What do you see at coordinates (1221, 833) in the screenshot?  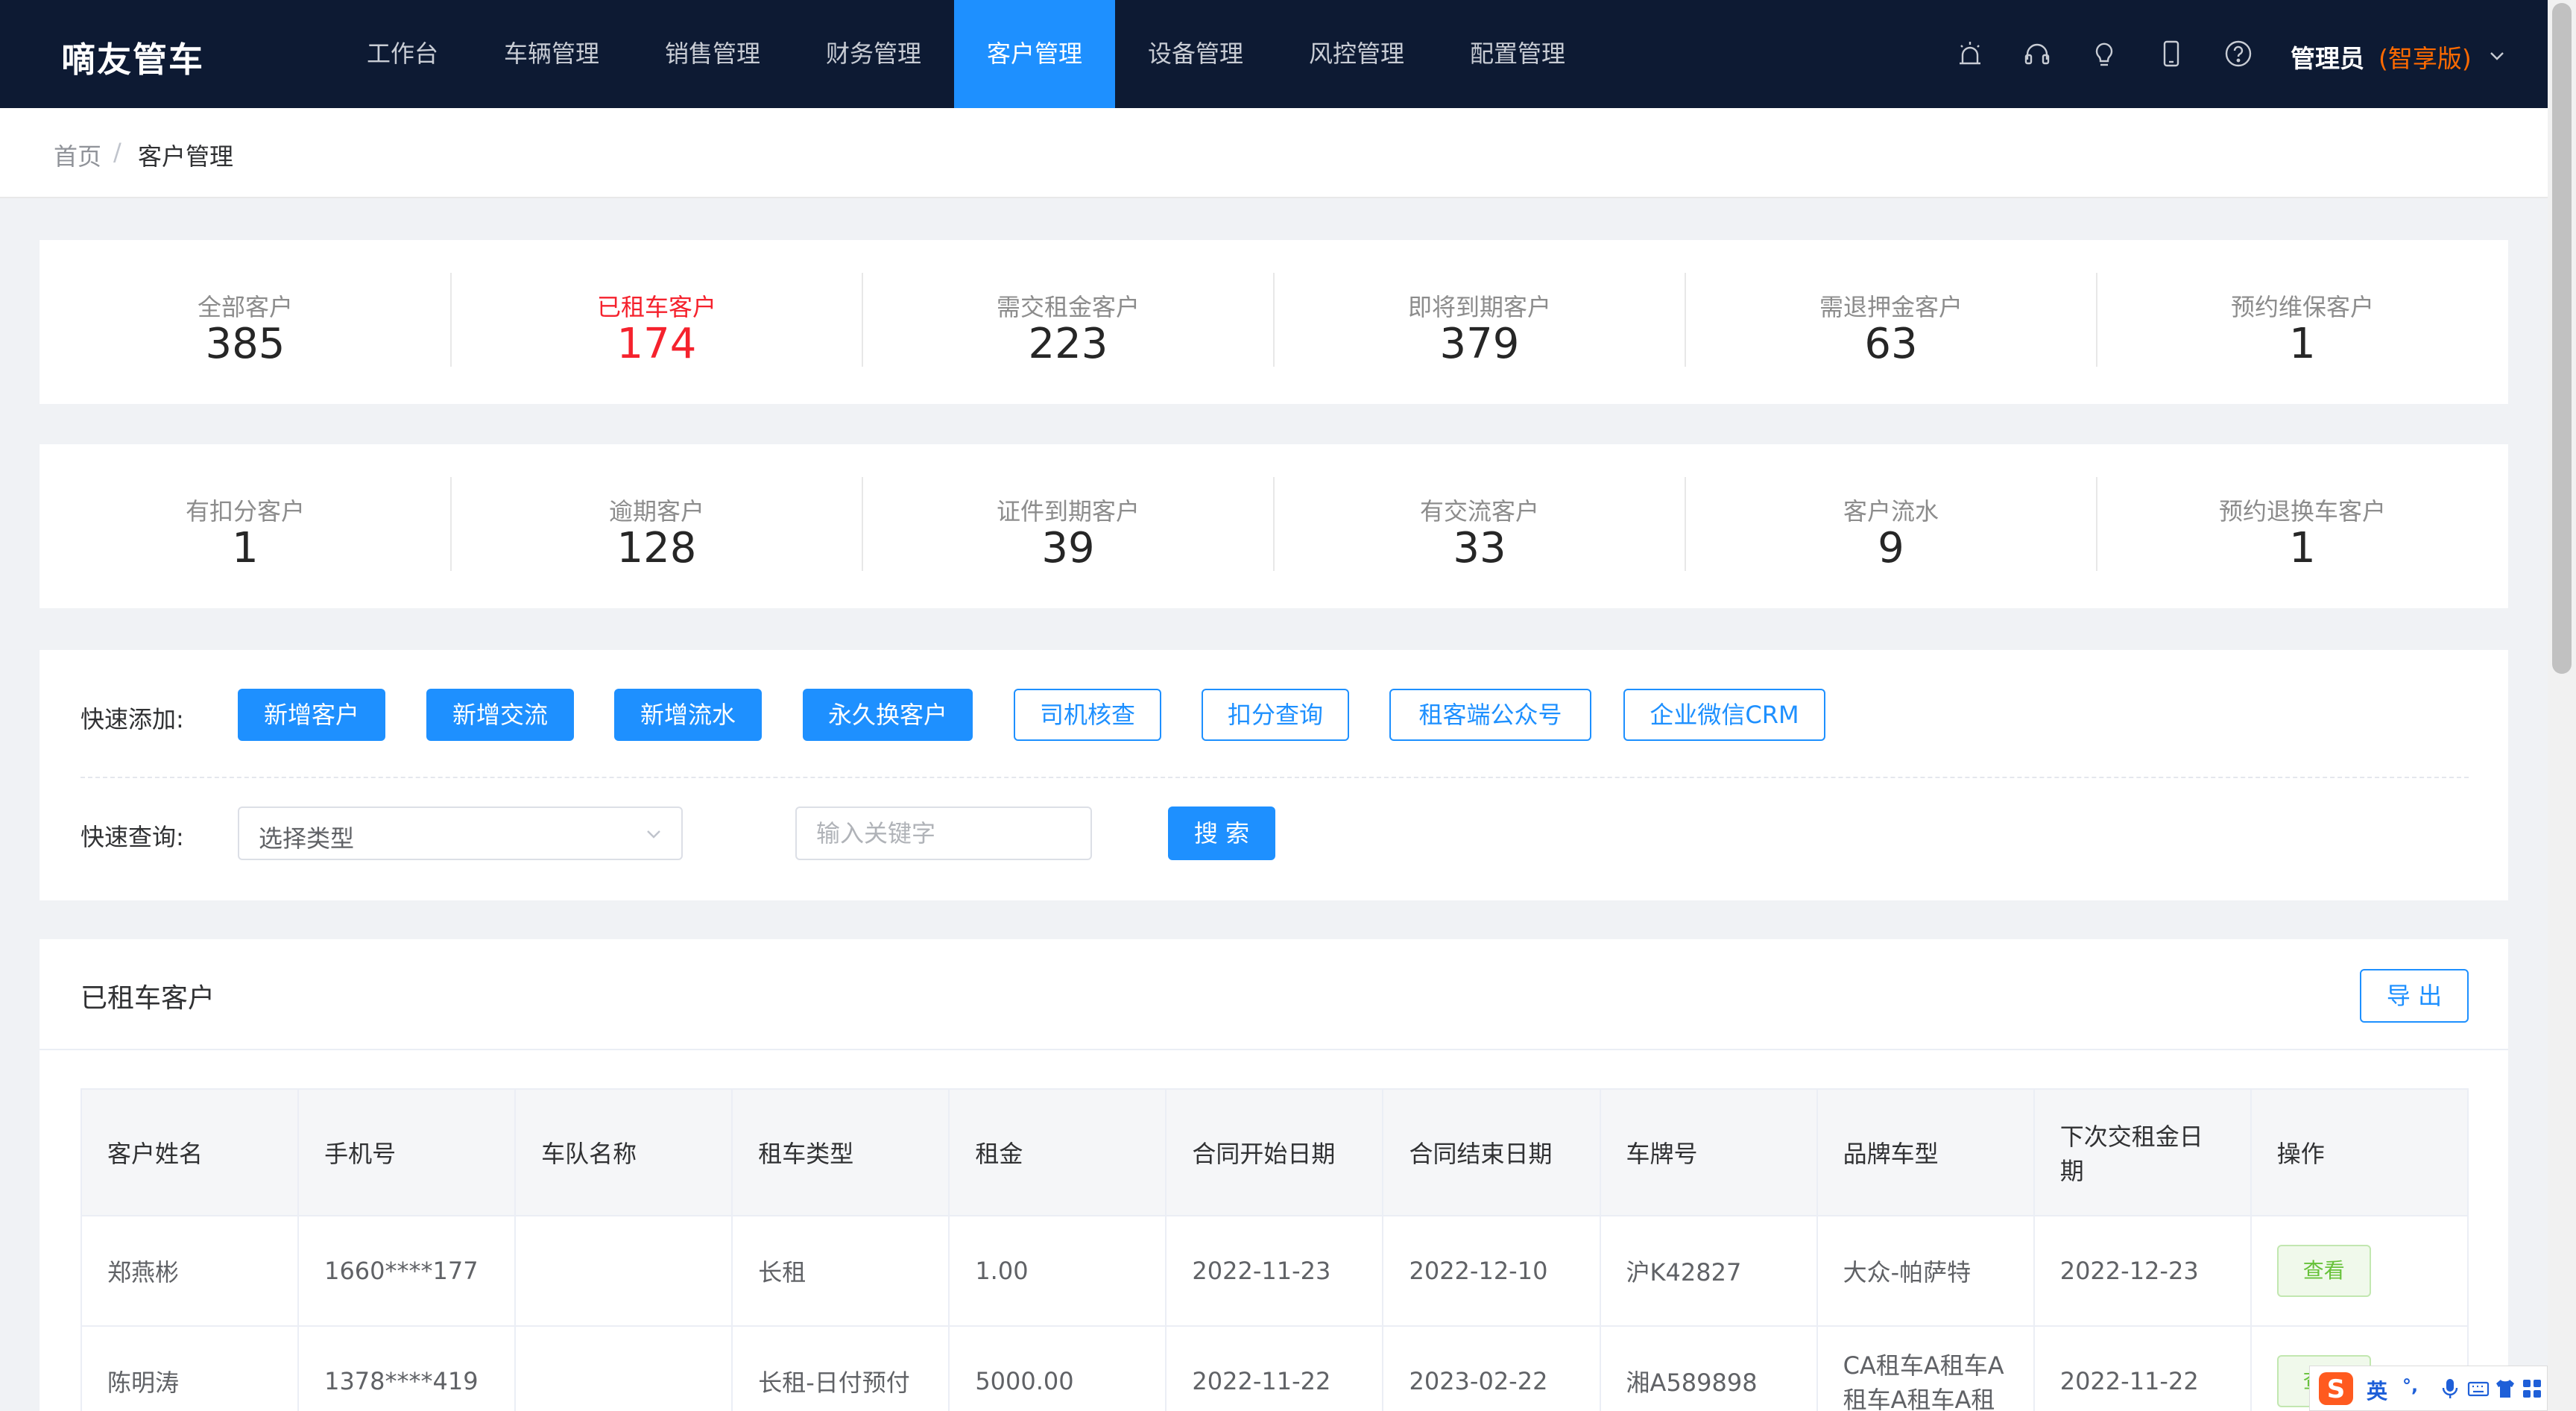 I see `search-button: 搜 索` at bounding box center [1221, 833].